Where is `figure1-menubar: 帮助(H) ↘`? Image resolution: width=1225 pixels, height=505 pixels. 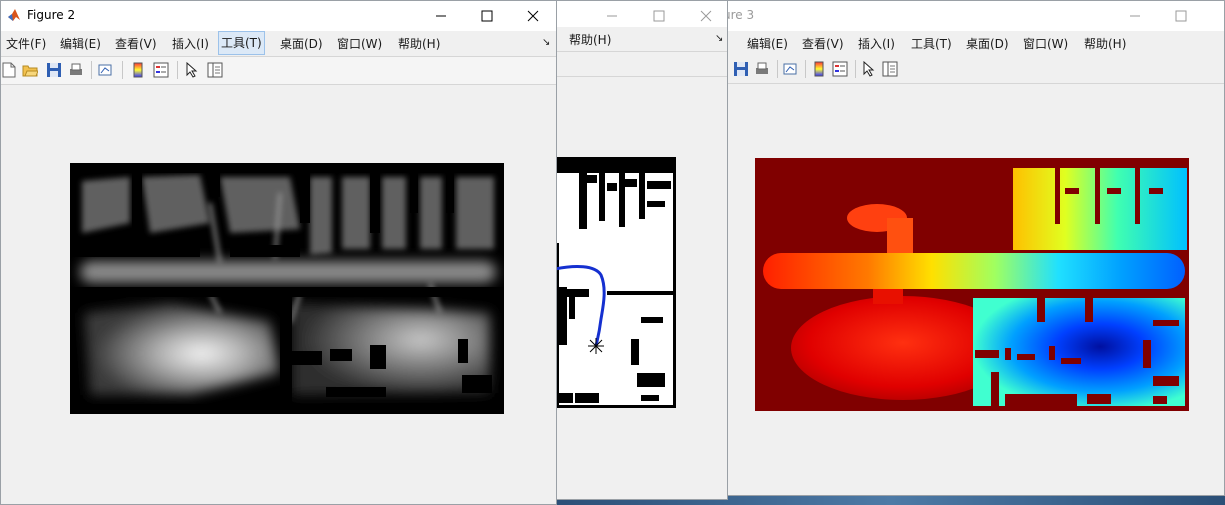
figure1-menubar: 帮助(H) ↘ is located at coordinates (638, 39).